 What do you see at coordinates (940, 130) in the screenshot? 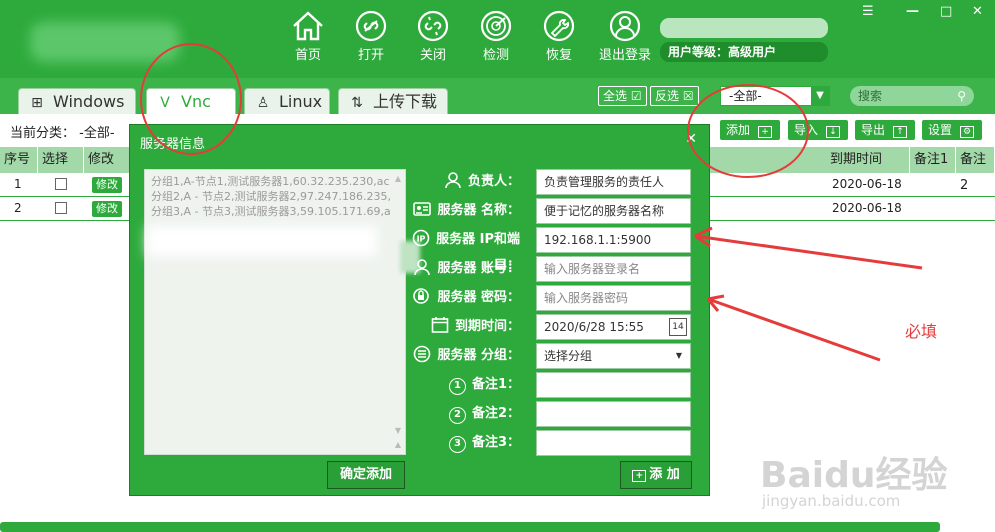
I see `settings-label: 设置` at bounding box center [940, 130].